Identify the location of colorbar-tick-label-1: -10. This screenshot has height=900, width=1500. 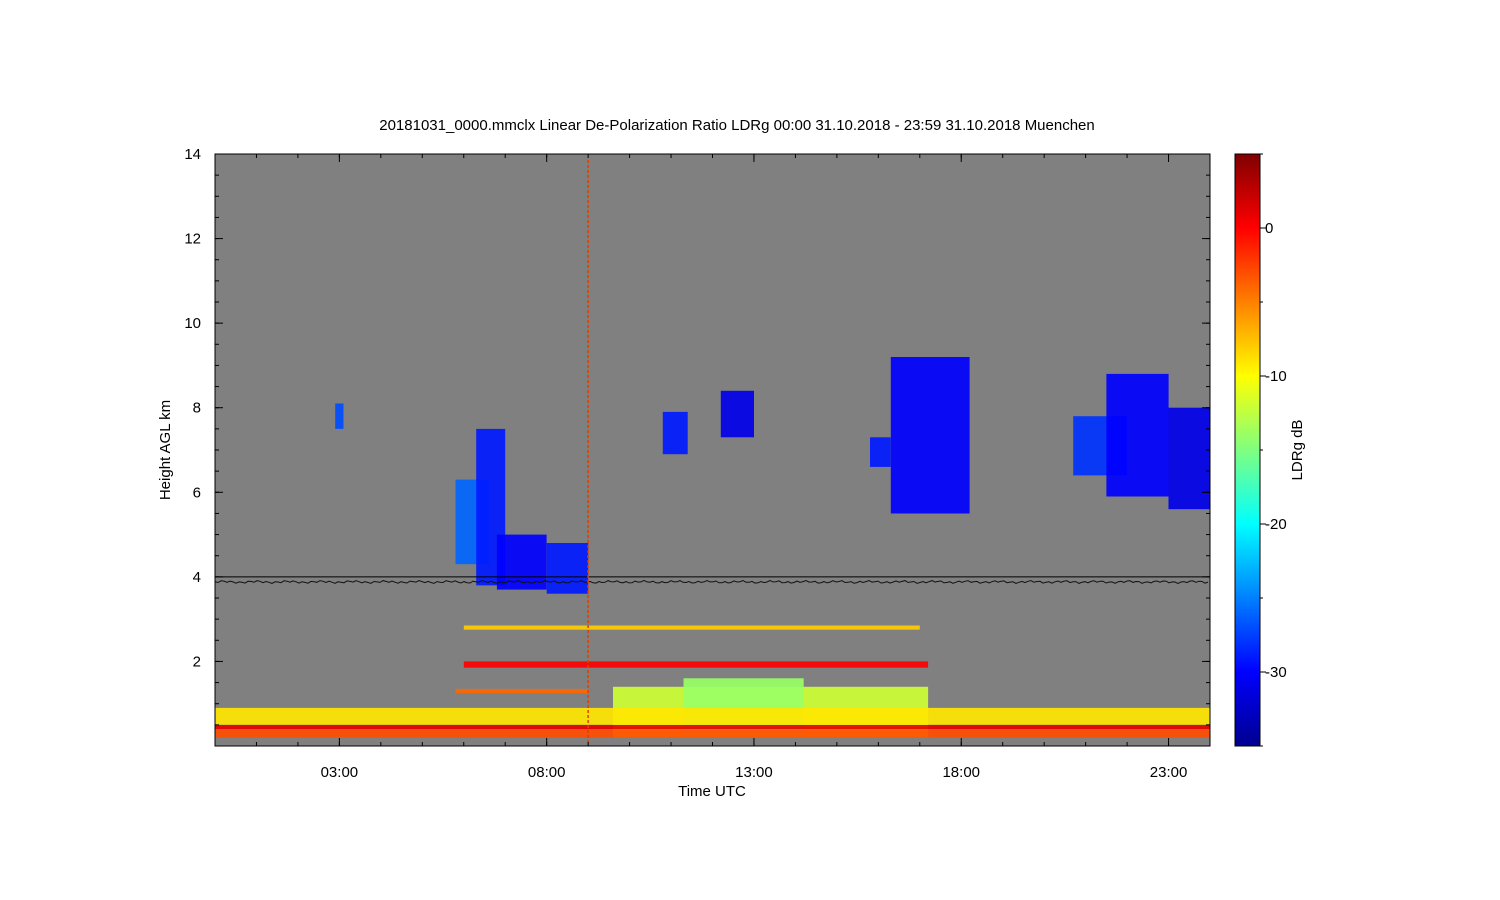
(1276, 376).